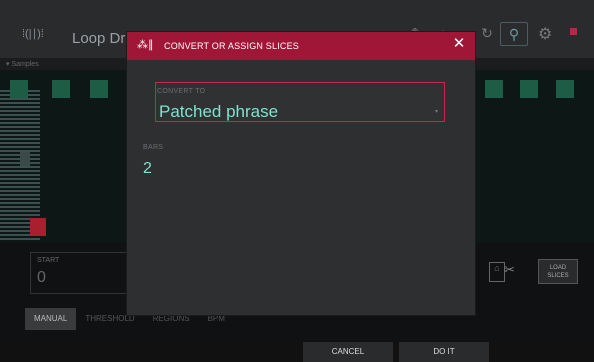  What do you see at coordinates (545, 34) in the screenshot?
I see `gear-icon: ⚙` at bounding box center [545, 34].